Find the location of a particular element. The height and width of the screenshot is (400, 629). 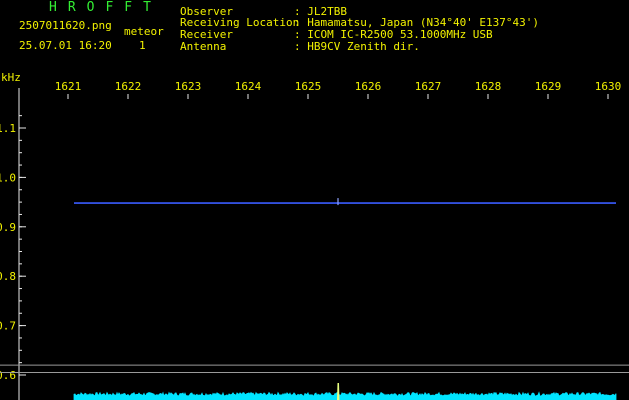

y-tick-label: 0.8 is located at coordinates (8, 276).